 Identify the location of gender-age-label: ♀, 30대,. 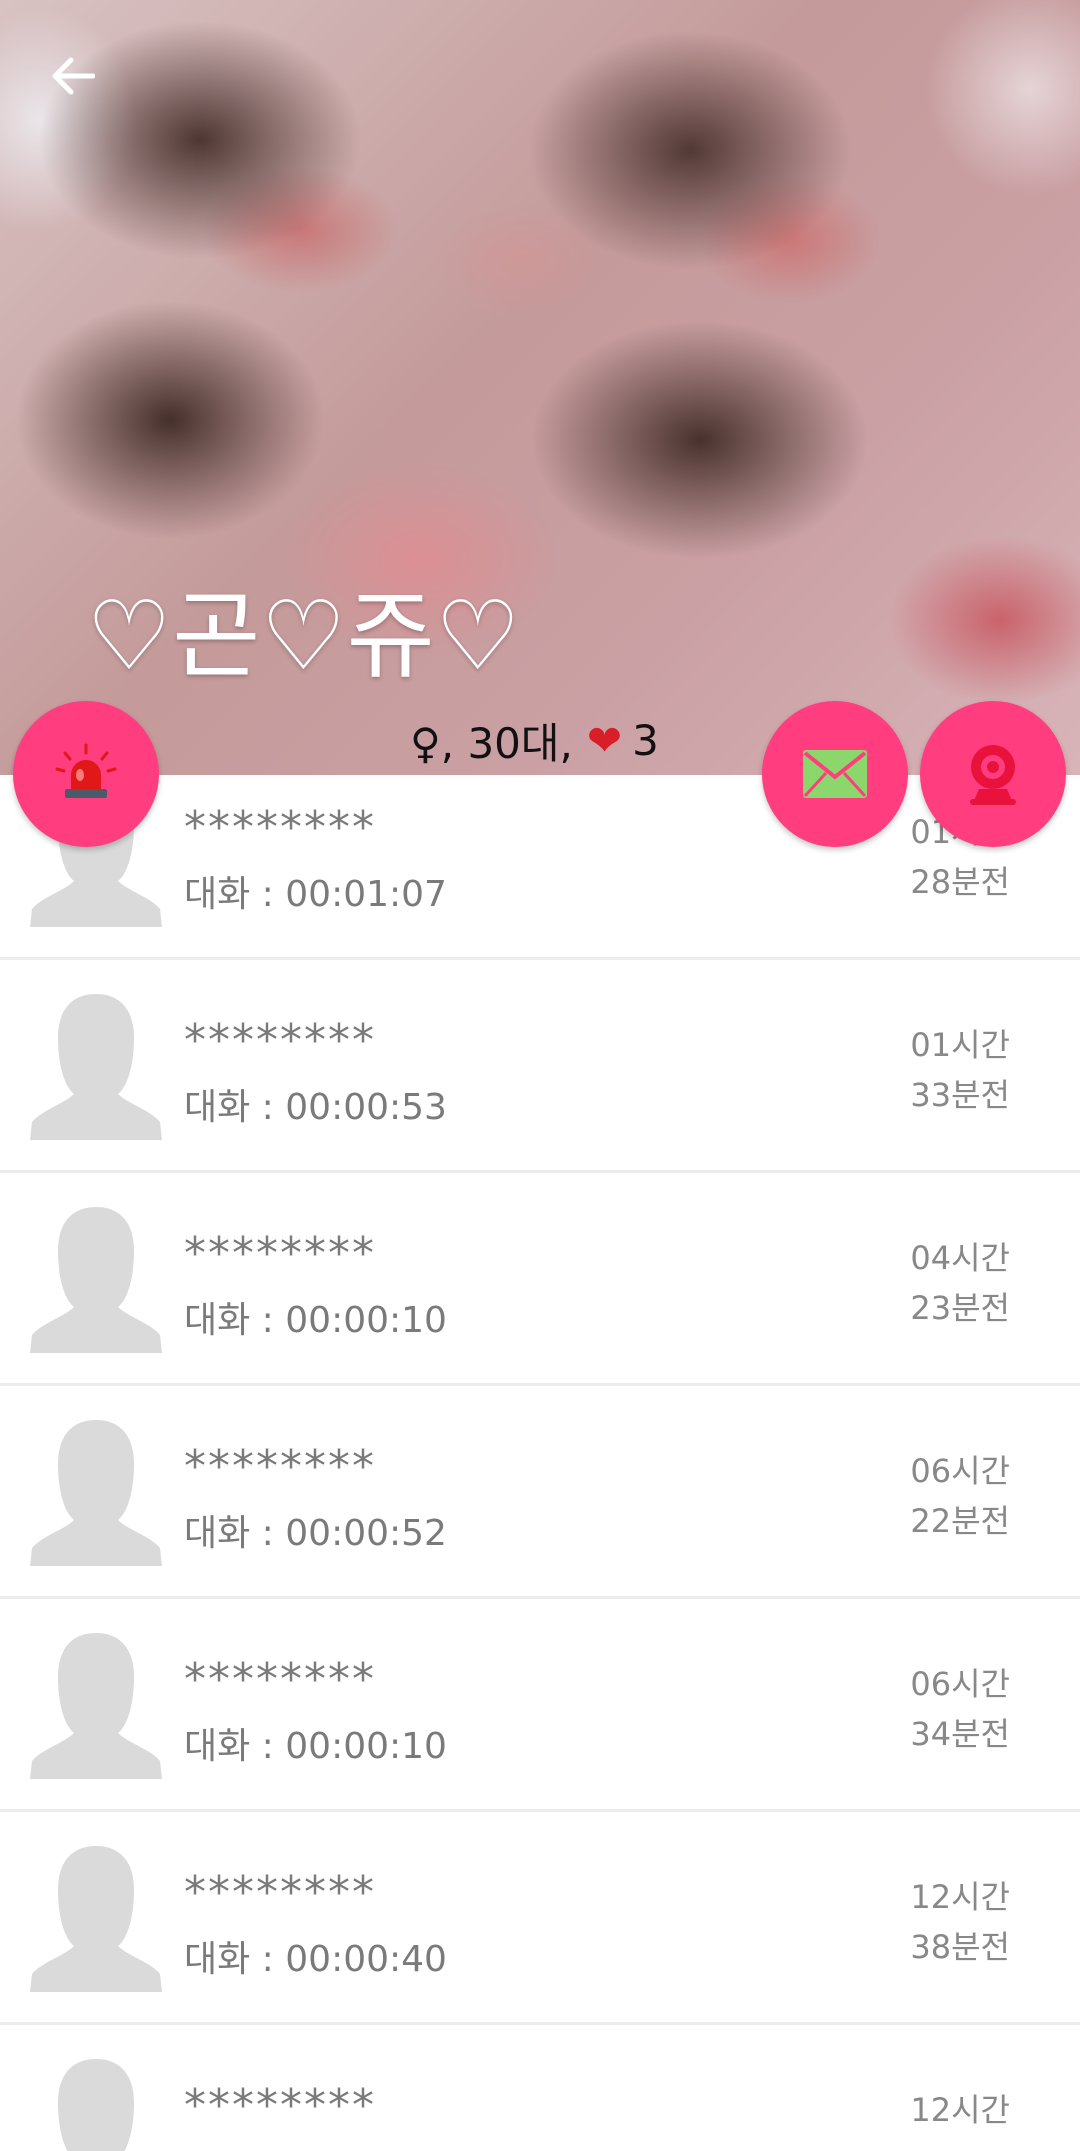
(491, 743).